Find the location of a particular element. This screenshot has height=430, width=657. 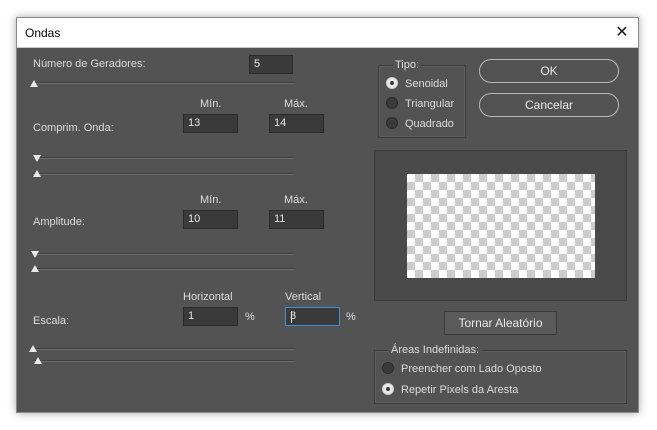

close-icon: ✕ is located at coordinates (622, 33).